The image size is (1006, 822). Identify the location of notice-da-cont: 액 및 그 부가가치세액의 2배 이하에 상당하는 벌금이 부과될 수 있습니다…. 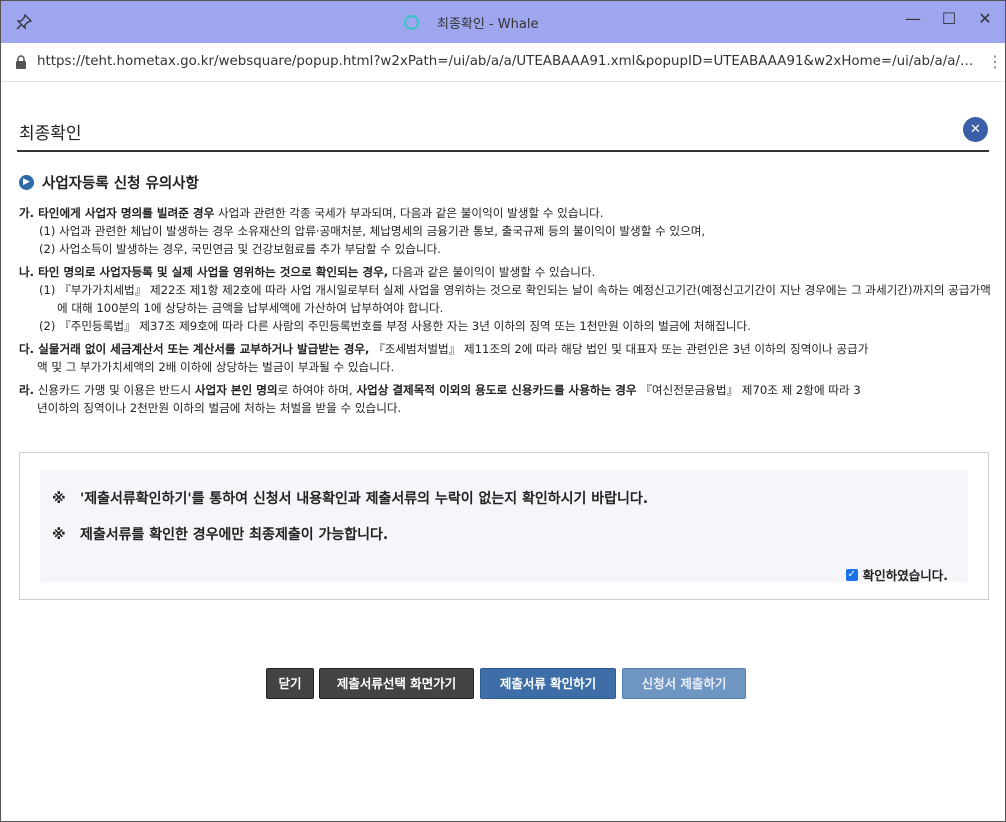
(216, 367).